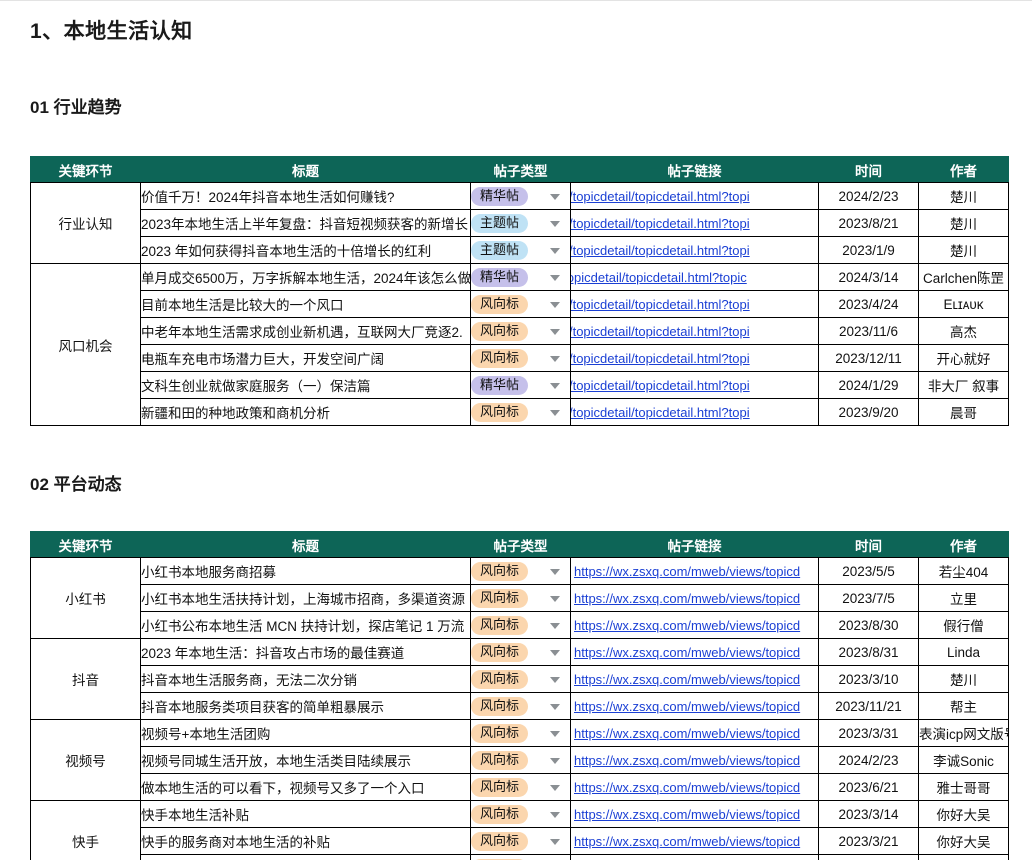  Describe the element at coordinates (76, 107) in the screenshot. I see `subsection-heading-01: 01 行业趋势` at that location.